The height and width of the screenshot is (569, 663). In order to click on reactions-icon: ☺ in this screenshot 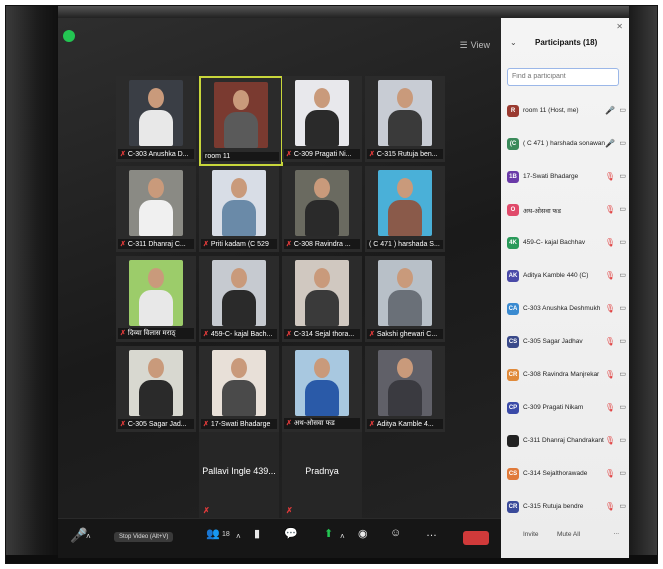, I will do `click(395, 533)`.